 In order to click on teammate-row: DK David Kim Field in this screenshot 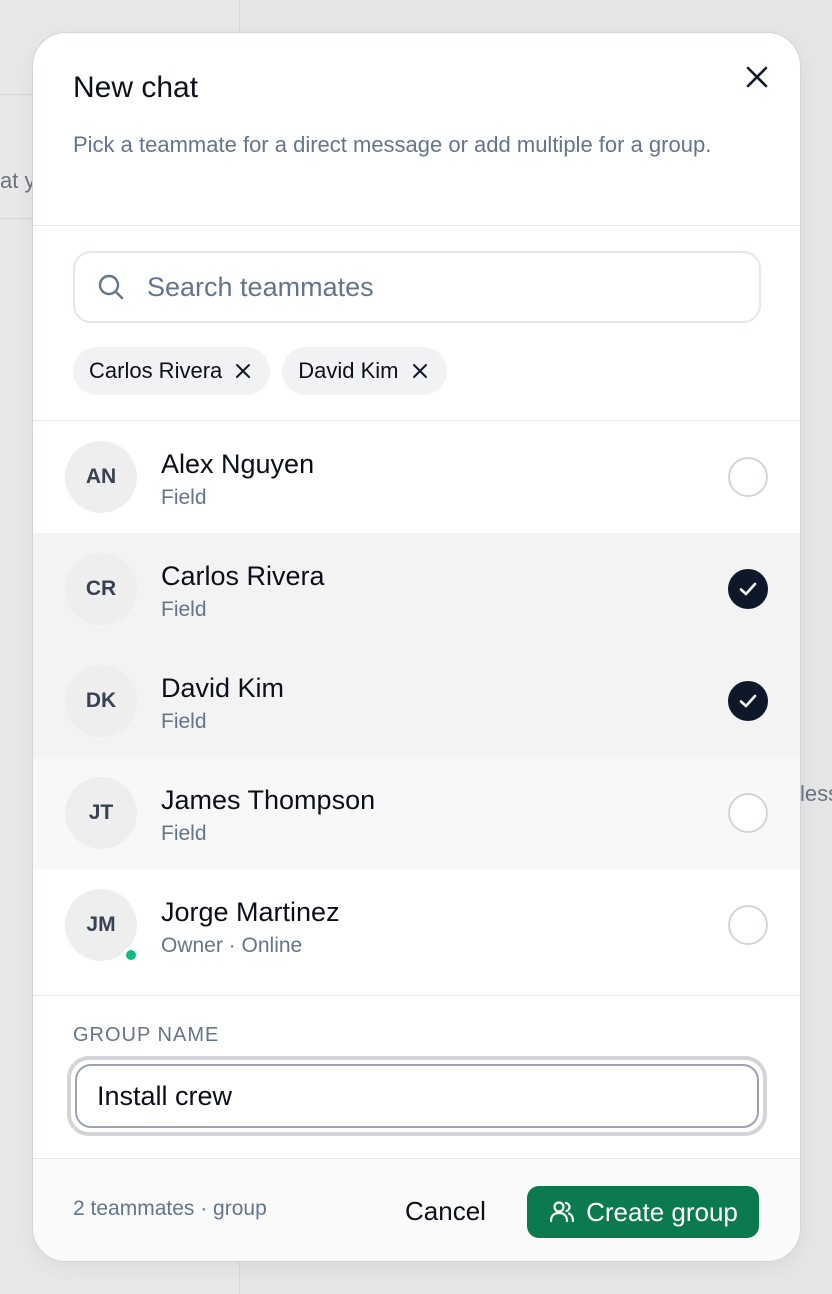, I will do `click(416, 701)`.